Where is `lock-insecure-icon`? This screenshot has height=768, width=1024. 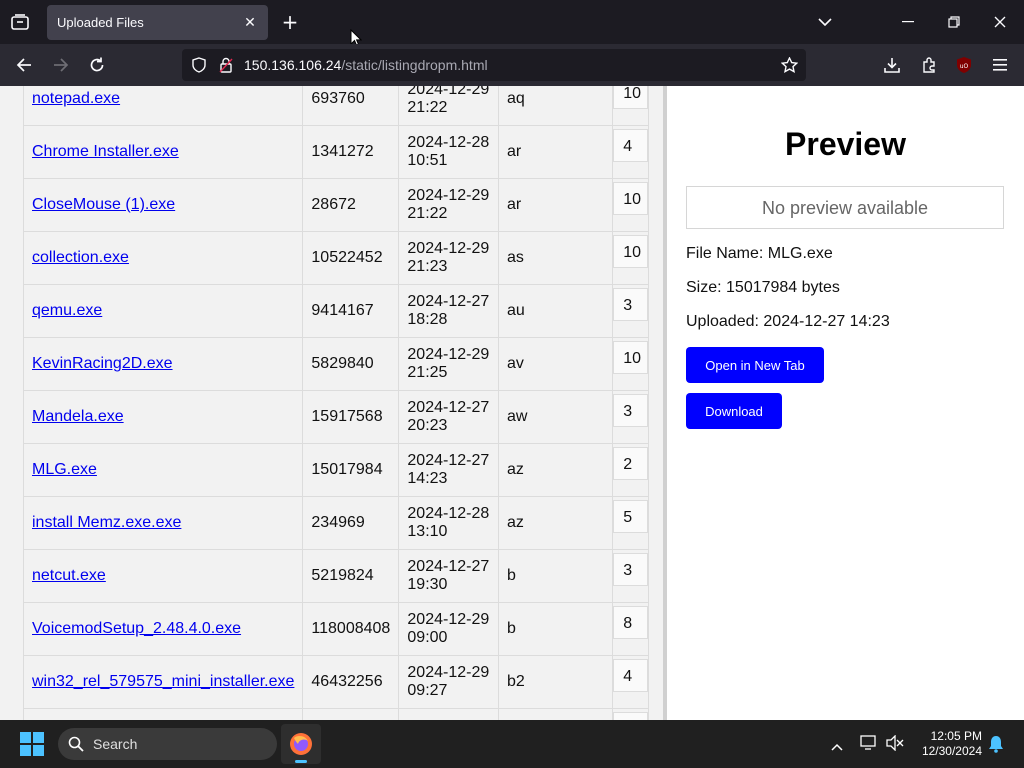 lock-insecure-icon is located at coordinates (226, 65).